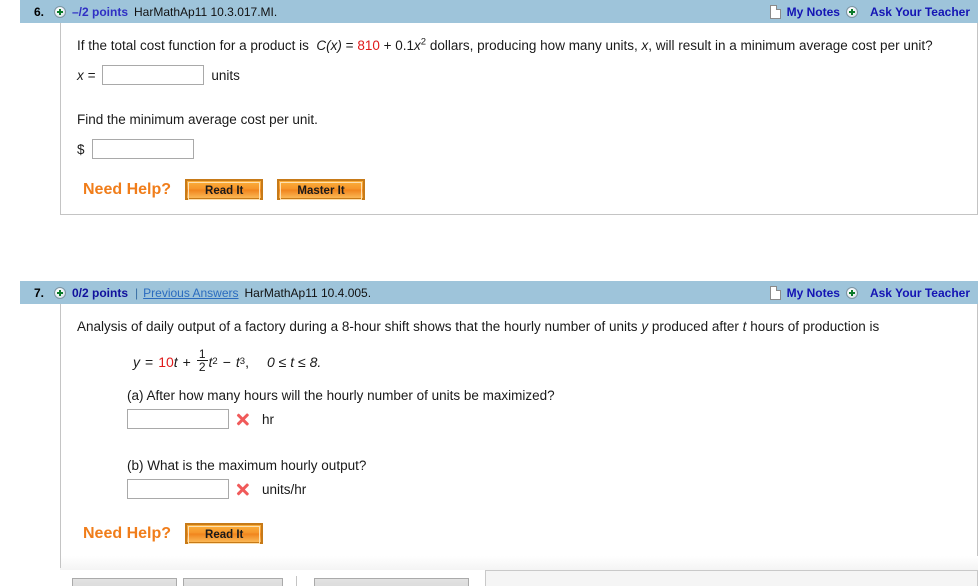  I want to click on prompt-var-t-7: t, so click(744, 326).